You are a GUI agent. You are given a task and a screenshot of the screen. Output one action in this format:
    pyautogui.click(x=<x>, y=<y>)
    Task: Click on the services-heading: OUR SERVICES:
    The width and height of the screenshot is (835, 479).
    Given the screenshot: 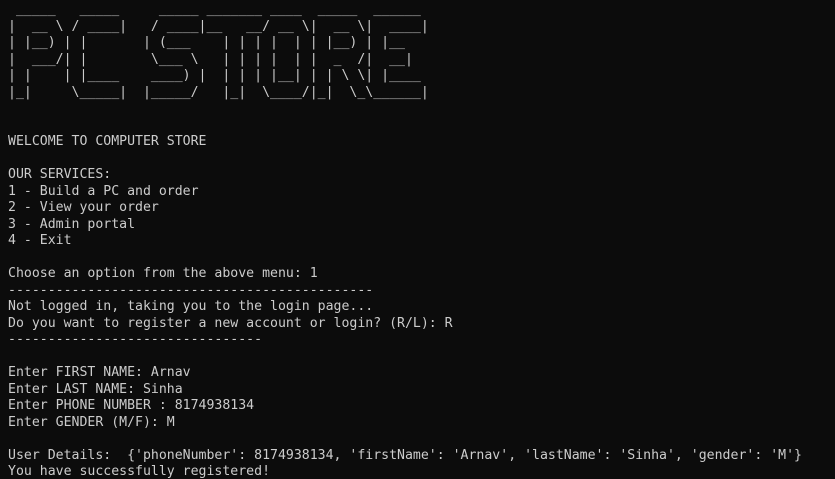 What is the action you would take?
    pyautogui.click(x=60, y=174)
    